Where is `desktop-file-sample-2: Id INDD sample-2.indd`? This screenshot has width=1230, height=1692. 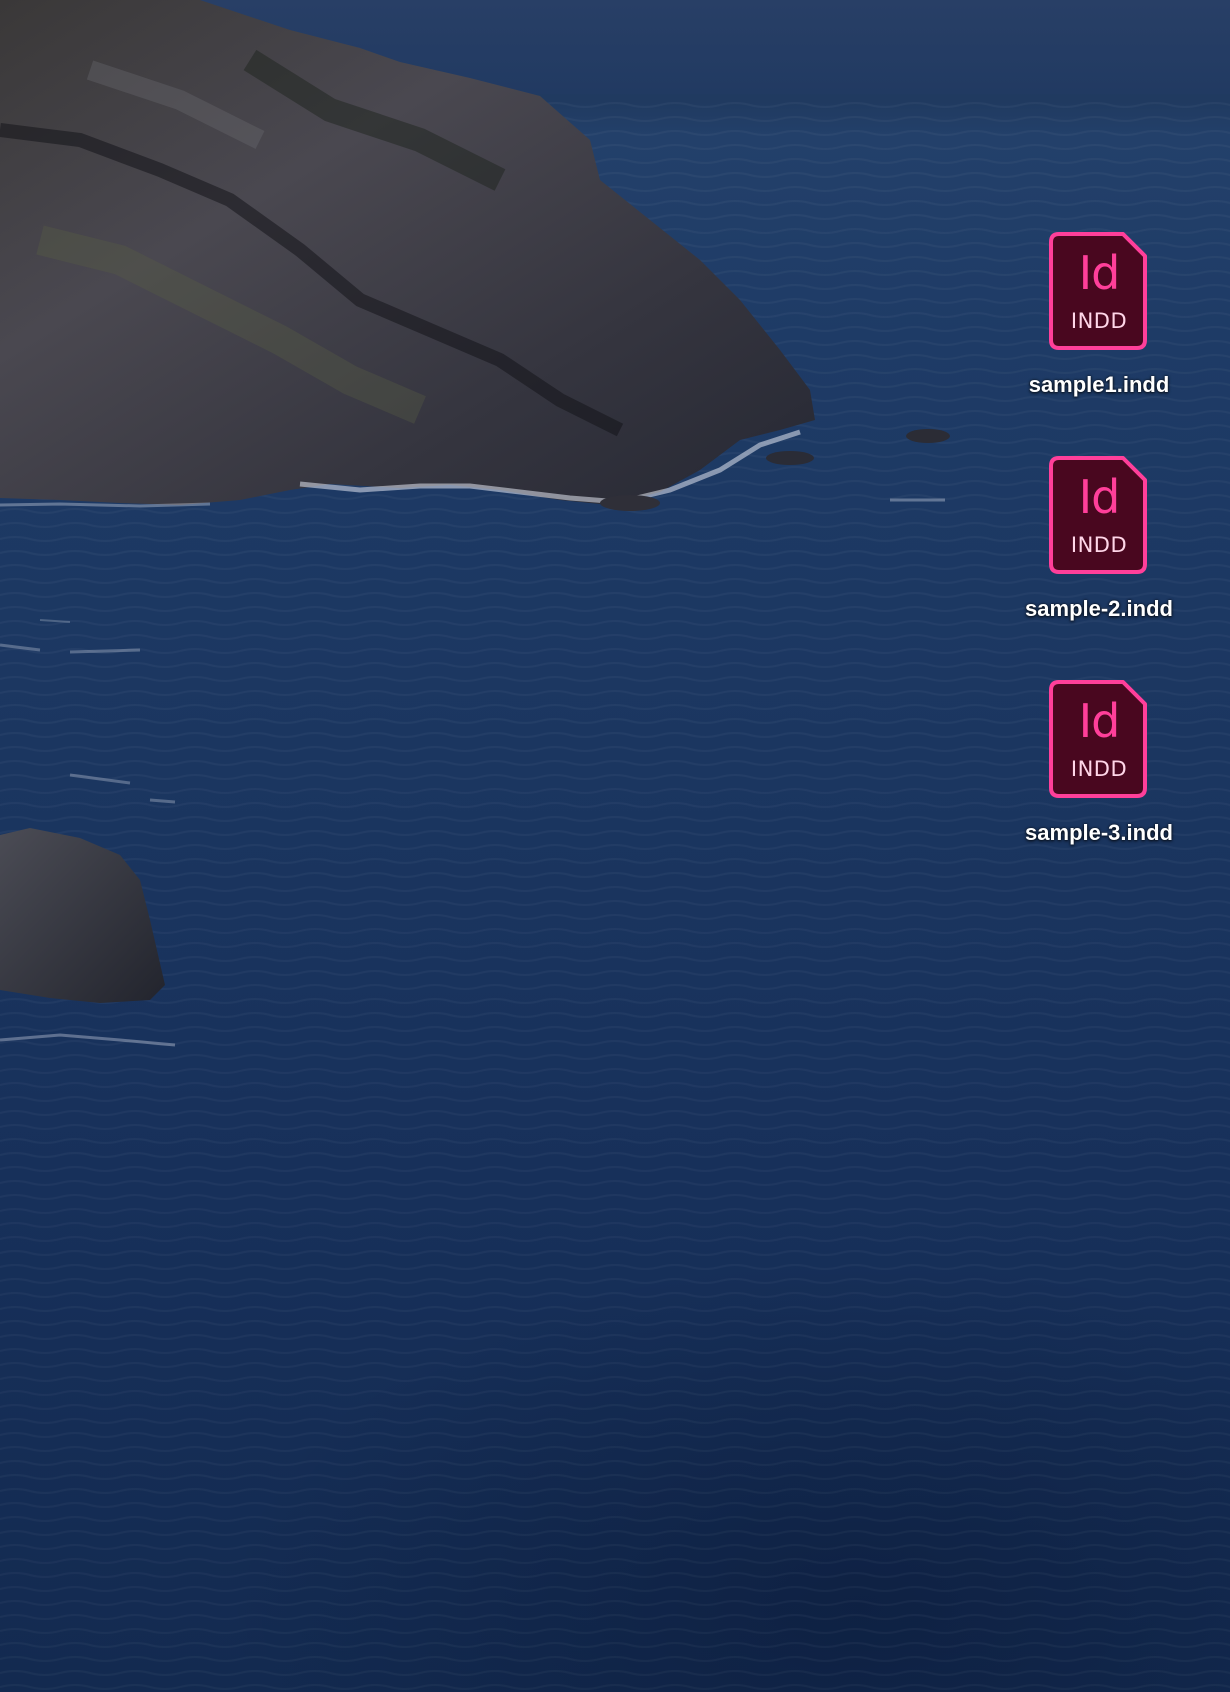 desktop-file-sample-2: Id INDD sample-2.indd is located at coordinates (1099, 538).